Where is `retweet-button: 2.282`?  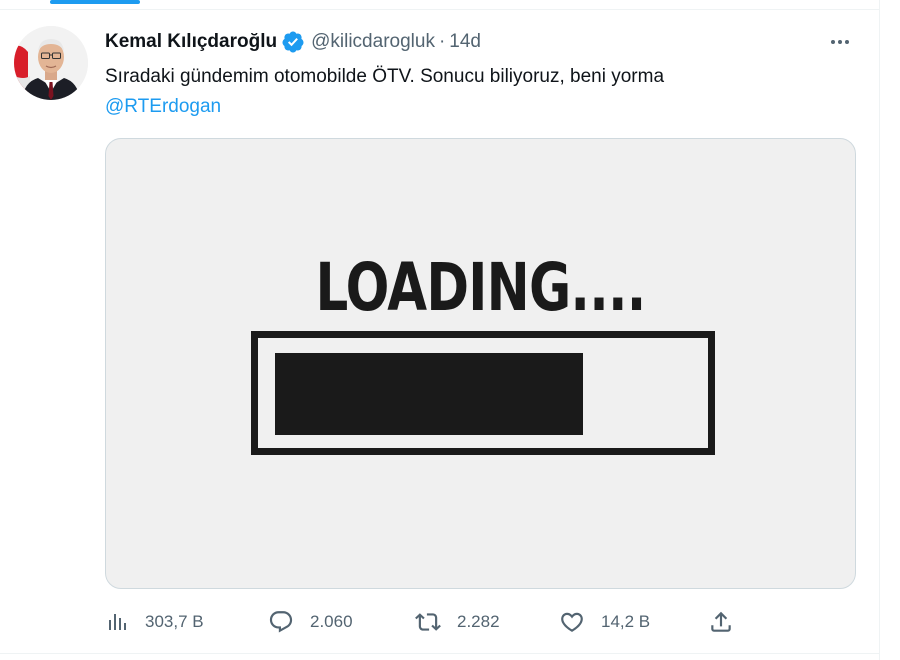 retweet-button: 2.282 is located at coordinates (457, 622).